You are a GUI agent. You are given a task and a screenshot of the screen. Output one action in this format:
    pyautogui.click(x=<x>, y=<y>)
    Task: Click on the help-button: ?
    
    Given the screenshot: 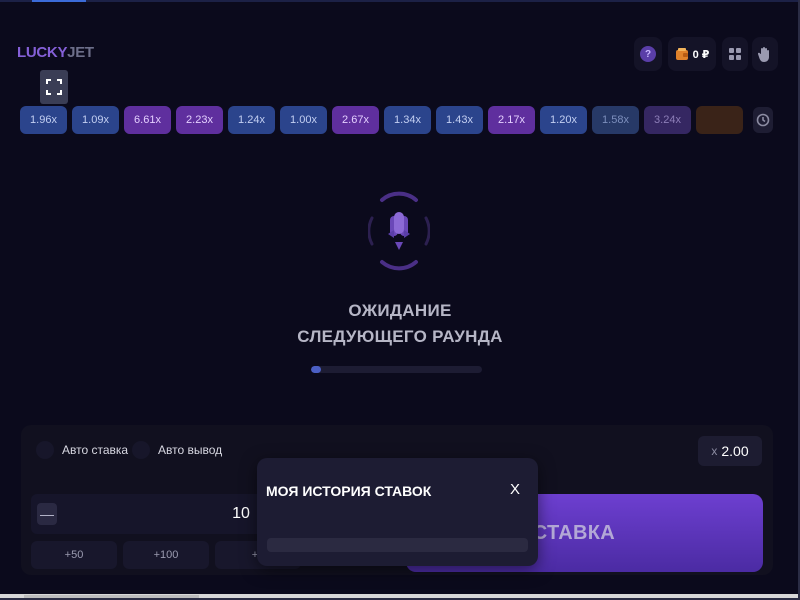 What is the action you would take?
    pyautogui.click(x=648, y=54)
    